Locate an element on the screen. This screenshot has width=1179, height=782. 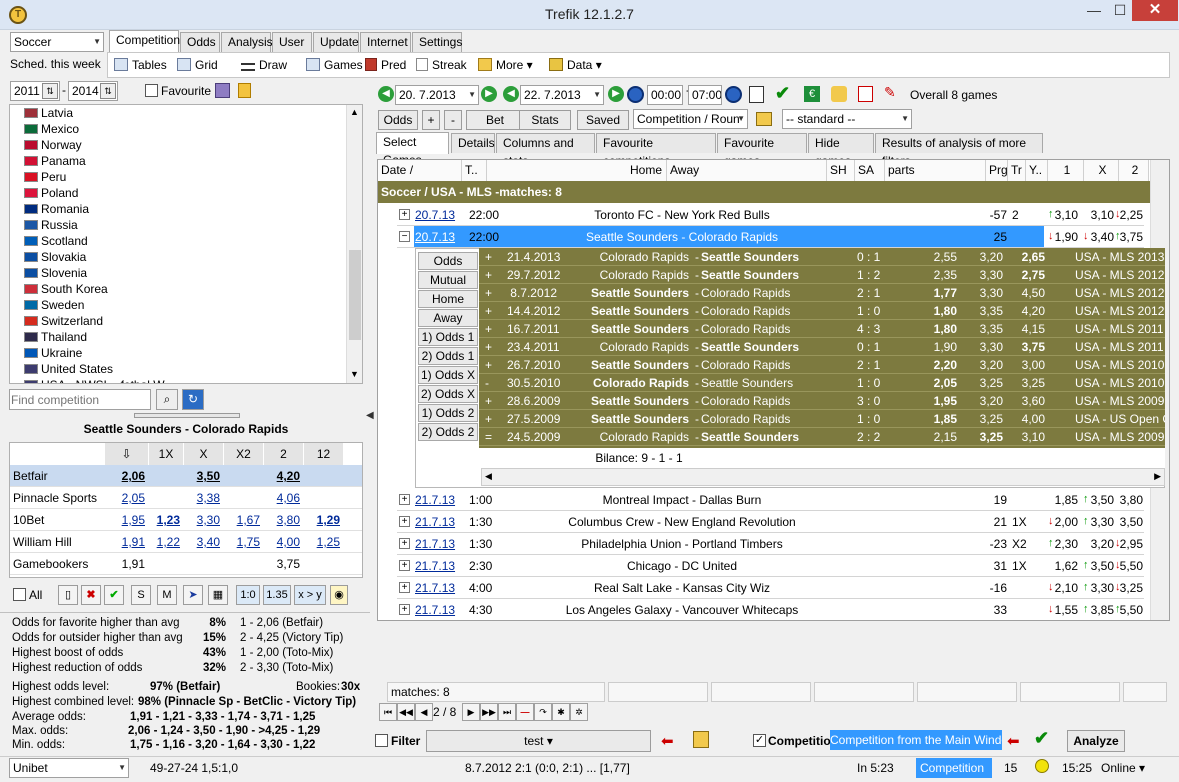
hand-icon is located at coordinates (839, 94).